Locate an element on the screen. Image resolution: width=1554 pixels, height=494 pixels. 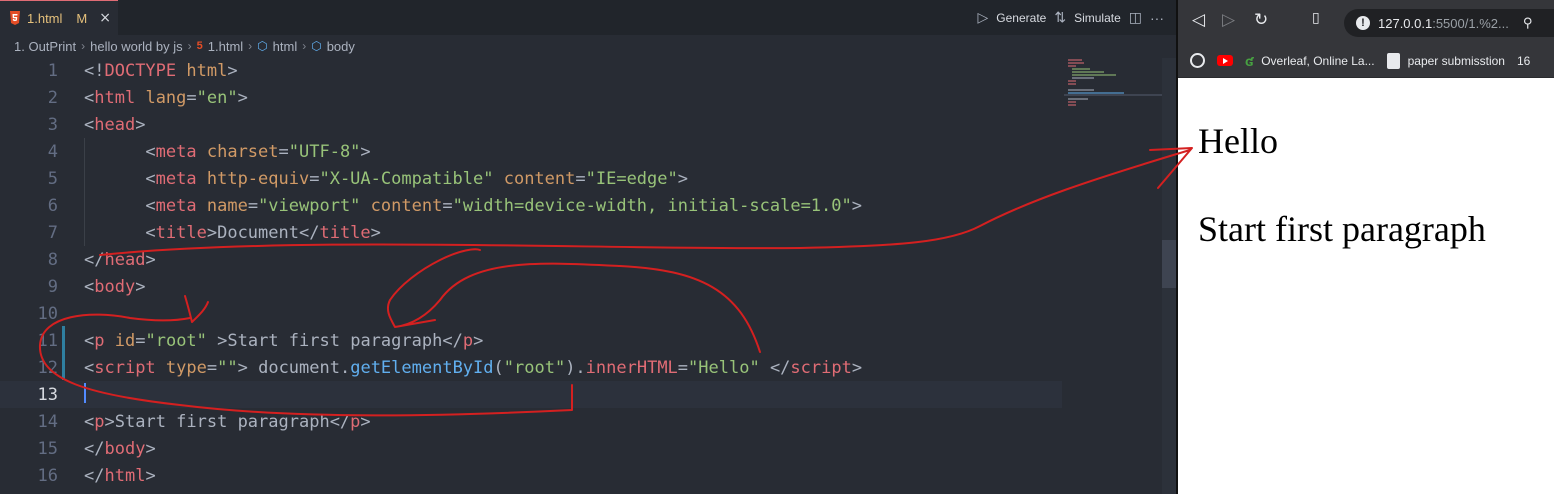
bookmark-icon: ▯ is located at coordinates (1316, 18).